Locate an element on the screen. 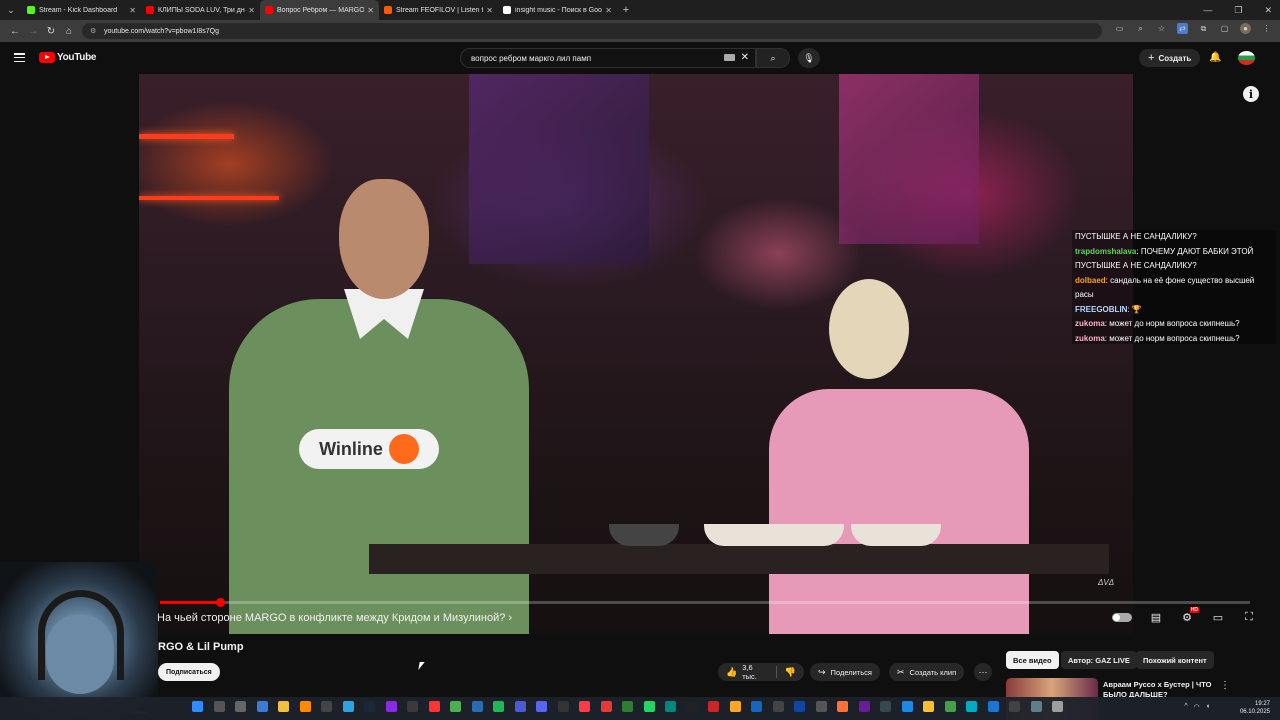 This screenshot has height=720, width=1280. system-clock: 19:27 06.10.2025 is located at coordinates (1255, 708).